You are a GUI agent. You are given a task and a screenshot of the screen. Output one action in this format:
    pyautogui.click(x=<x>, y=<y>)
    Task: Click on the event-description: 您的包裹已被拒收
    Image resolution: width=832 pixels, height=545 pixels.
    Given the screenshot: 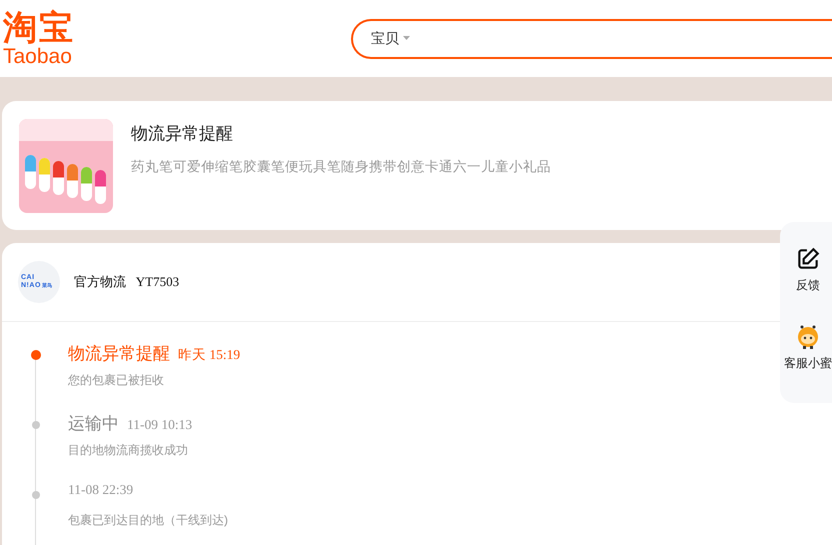 What is the action you would take?
    pyautogui.click(x=116, y=380)
    